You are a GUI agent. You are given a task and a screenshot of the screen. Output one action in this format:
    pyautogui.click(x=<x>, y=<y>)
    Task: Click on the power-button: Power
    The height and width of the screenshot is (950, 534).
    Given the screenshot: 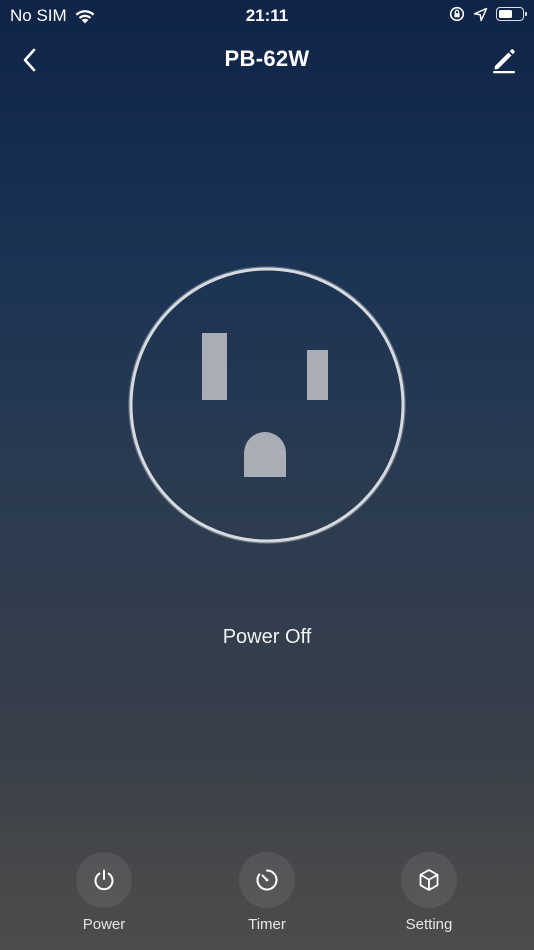 What is the action you would take?
    pyautogui.click(x=104, y=892)
    